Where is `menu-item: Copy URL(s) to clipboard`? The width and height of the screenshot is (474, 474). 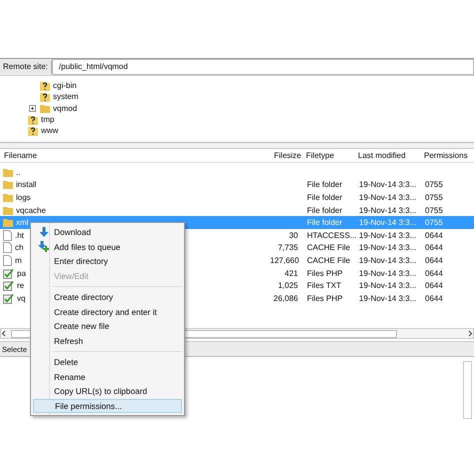 menu-item: Copy URL(s) to clipboard is located at coordinates (107, 391).